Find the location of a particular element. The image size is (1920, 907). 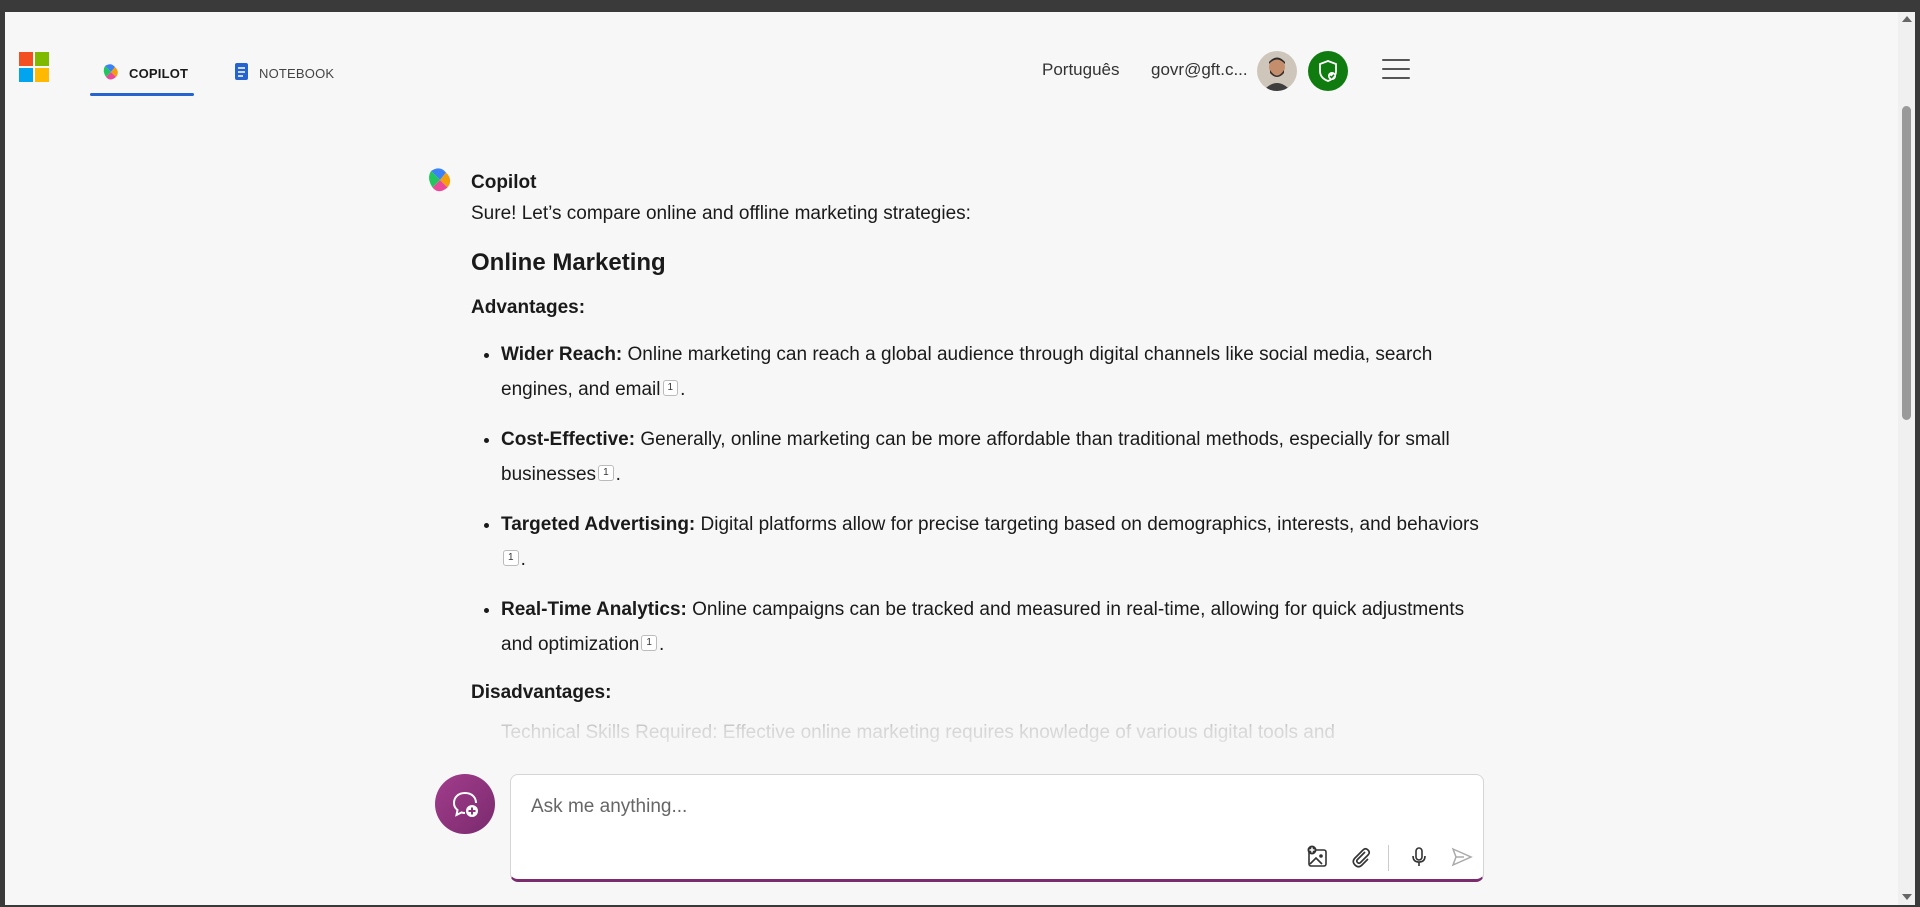

send-icon is located at coordinates (1462, 857).